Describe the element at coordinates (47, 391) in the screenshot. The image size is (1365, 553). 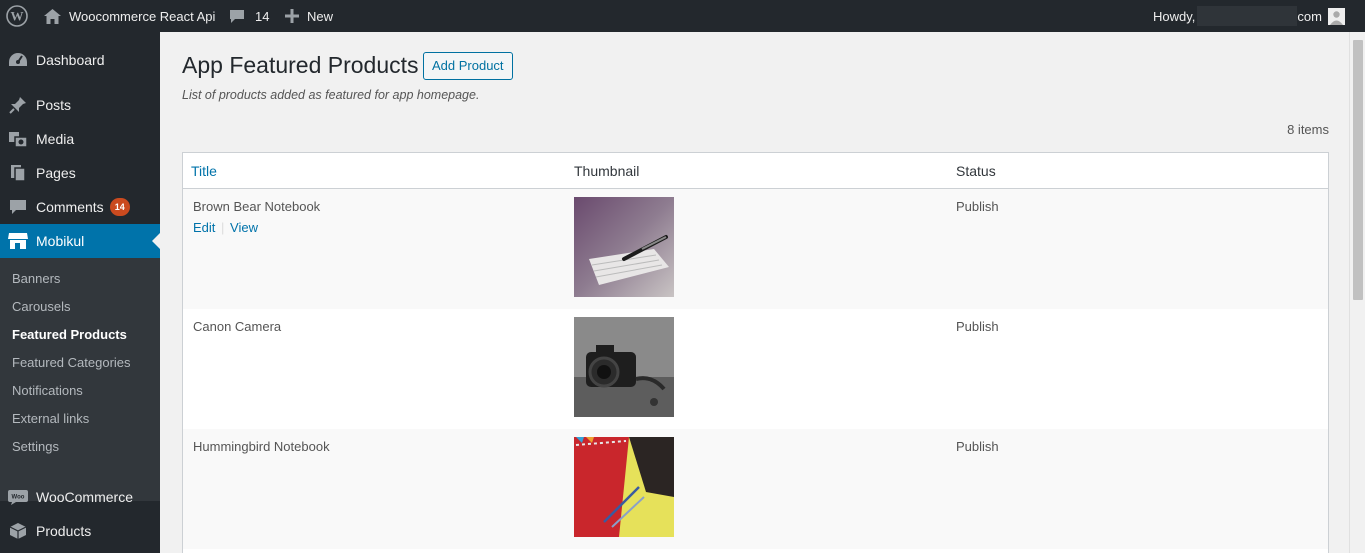
I see `submenu-notifications: Notifications` at that location.